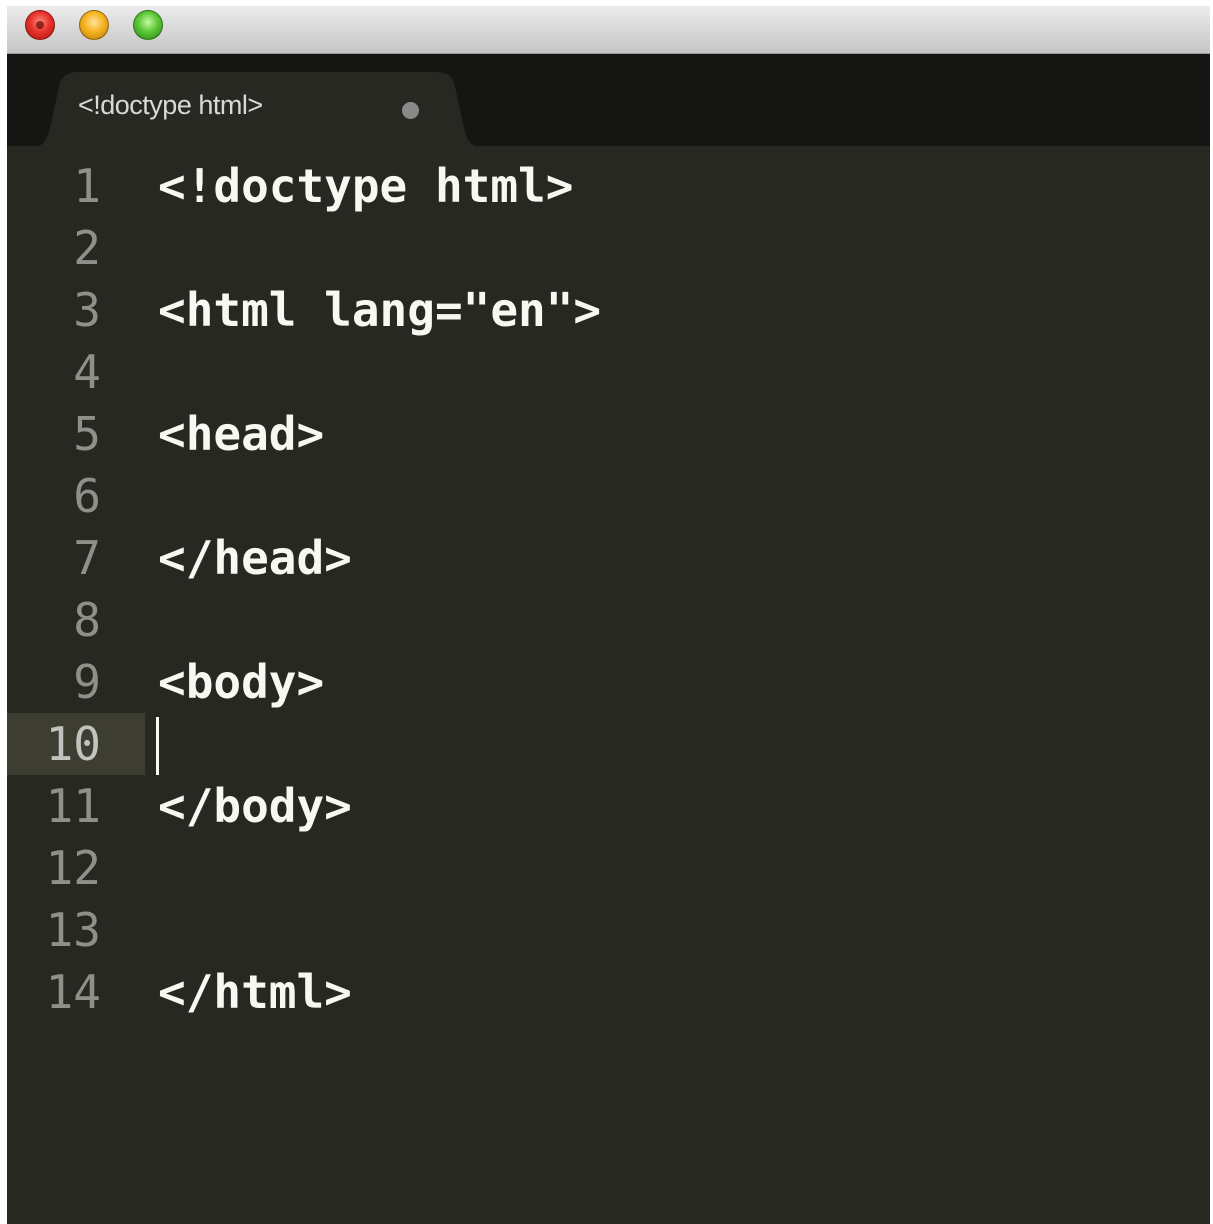  Describe the element at coordinates (157, 746) in the screenshot. I see `text-cursor` at that location.